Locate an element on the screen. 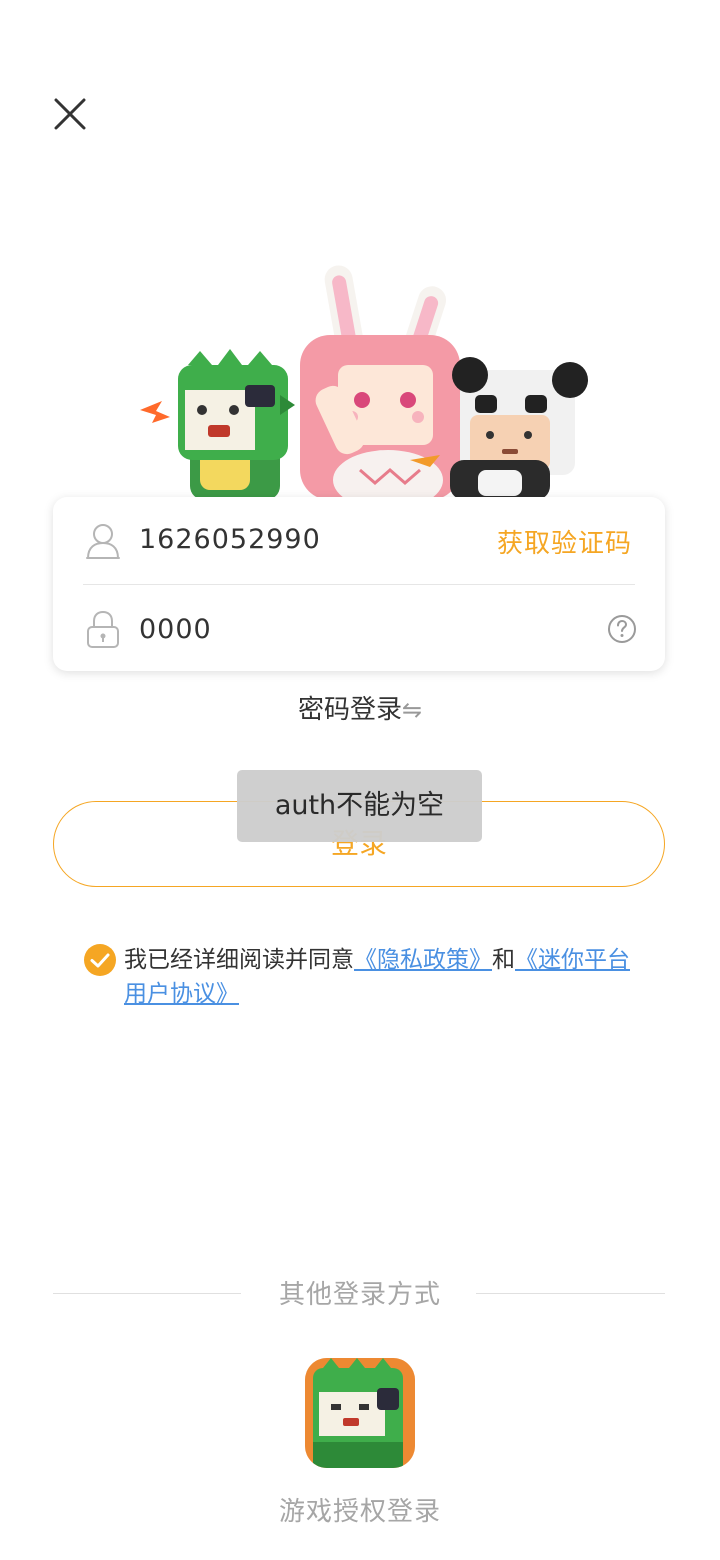  code-input is located at coordinates (289, 630).